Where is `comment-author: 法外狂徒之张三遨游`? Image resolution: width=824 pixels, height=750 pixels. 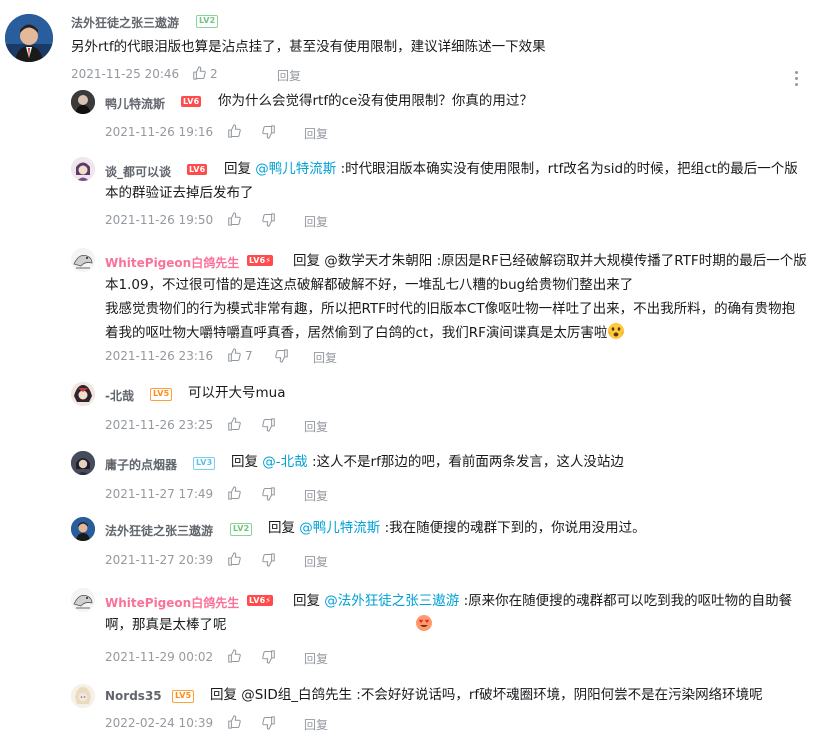 comment-author: 法外狂徒之张三遨游 is located at coordinates (125, 22).